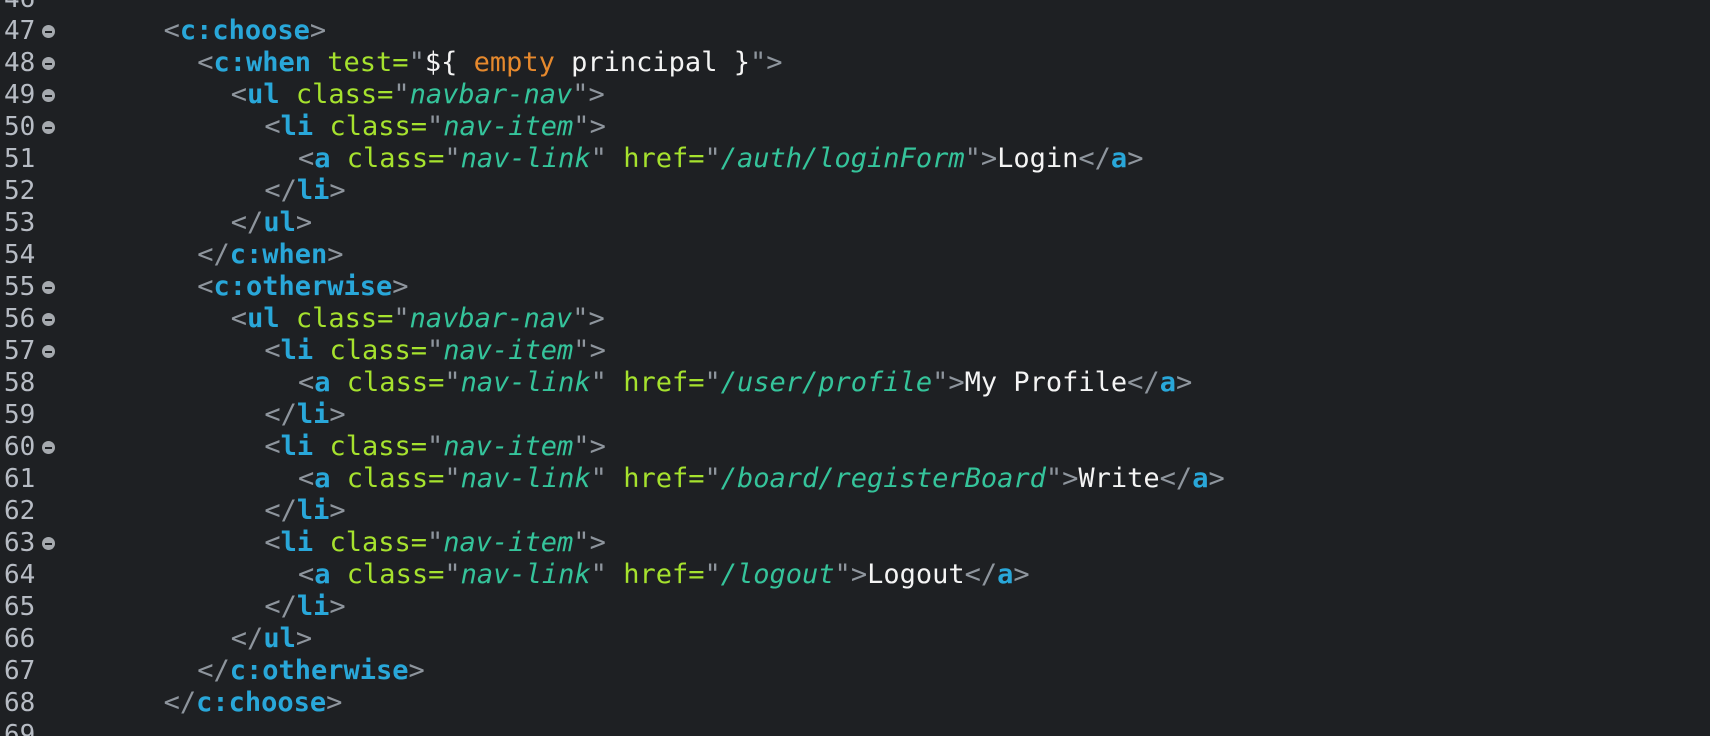  Describe the element at coordinates (855, 223) in the screenshot. I see `code-line: 53 </ul>` at that location.